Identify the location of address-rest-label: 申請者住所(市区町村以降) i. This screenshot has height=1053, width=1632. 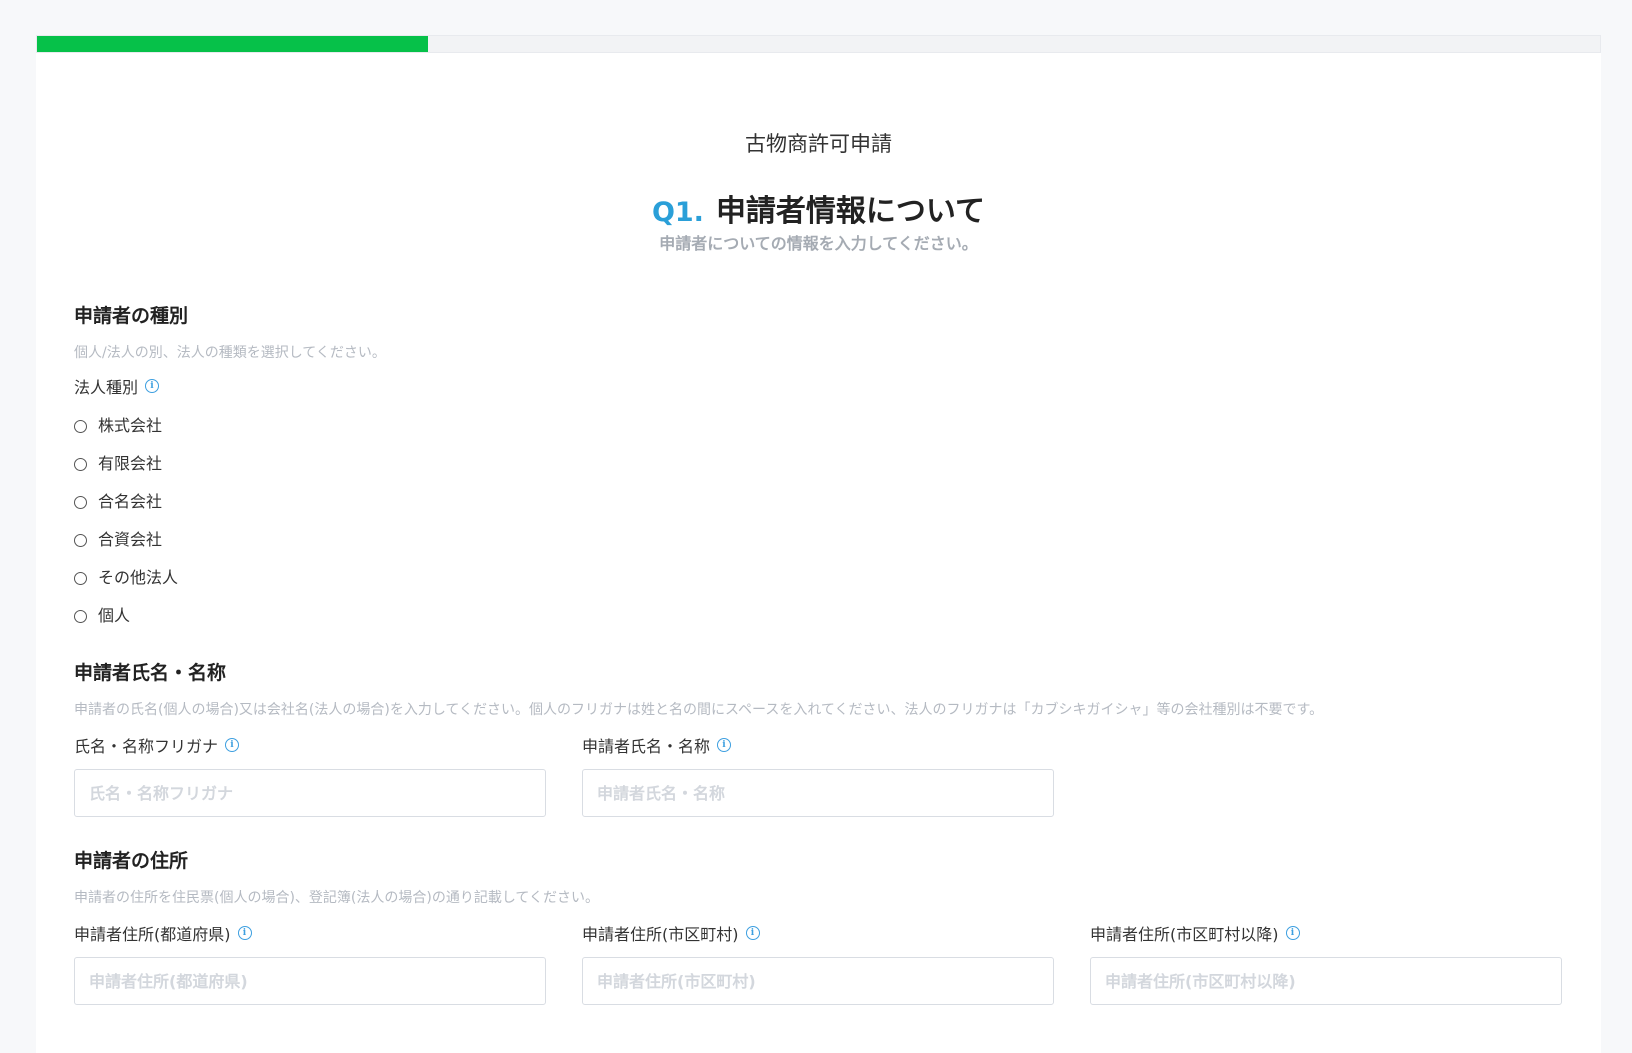
(1326, 933).